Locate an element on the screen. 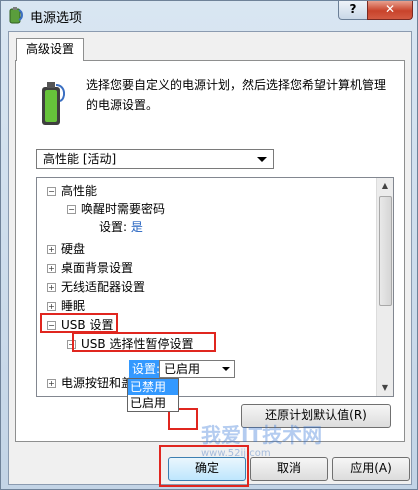 The width and height of the screenshot is (418, 490). highlight-usb-selective-suspend is located at coordinates (144, 342).